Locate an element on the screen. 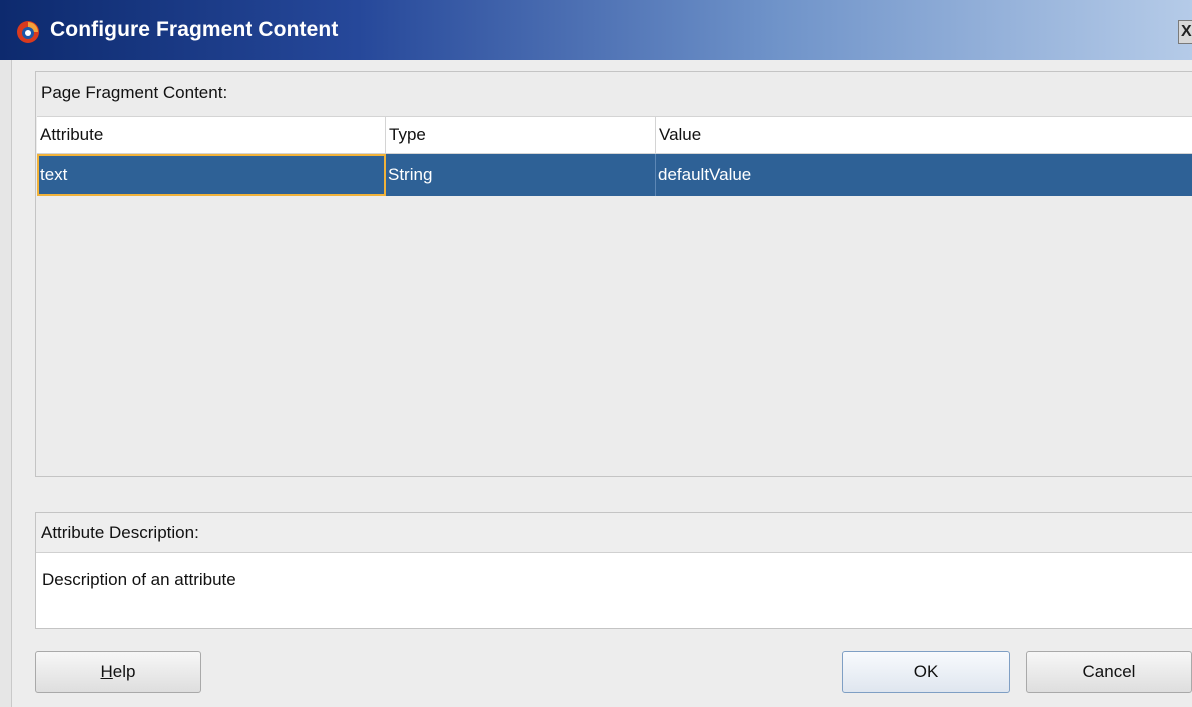 This screenshot has height=707, width=1192. title-bar: Configure Fragment Content X is located at coordinates (596, 30).